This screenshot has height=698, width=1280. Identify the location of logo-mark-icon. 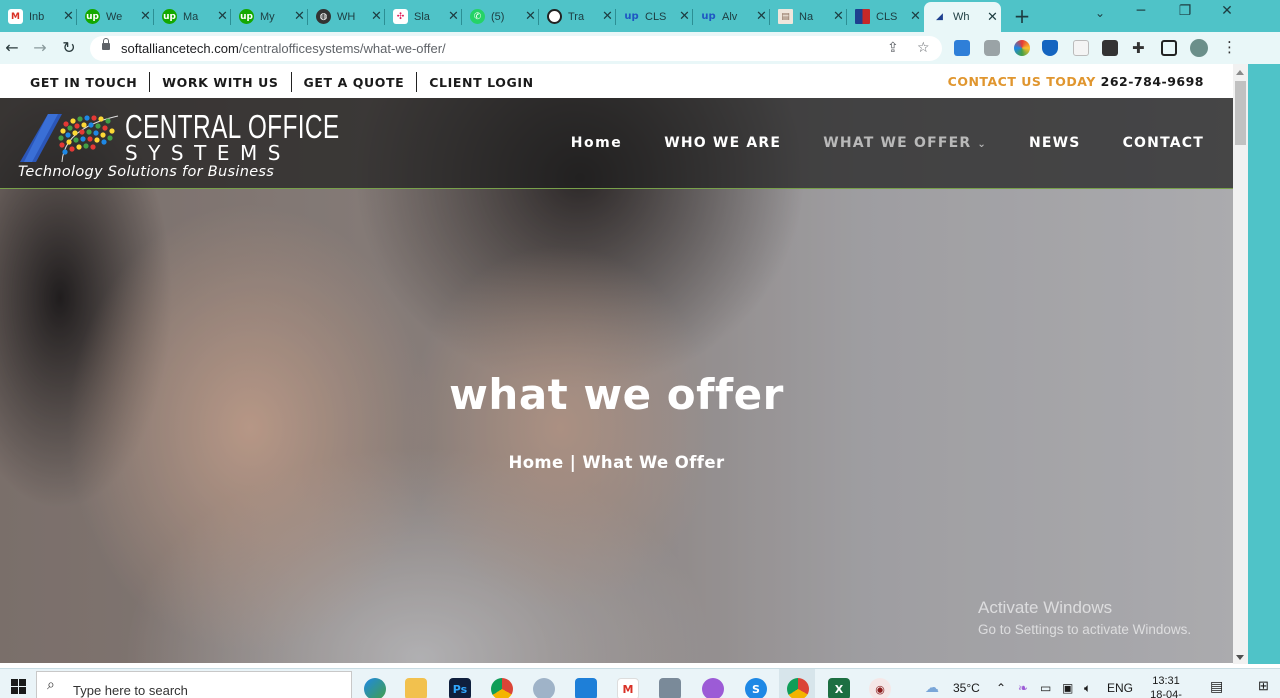
(69, 138).